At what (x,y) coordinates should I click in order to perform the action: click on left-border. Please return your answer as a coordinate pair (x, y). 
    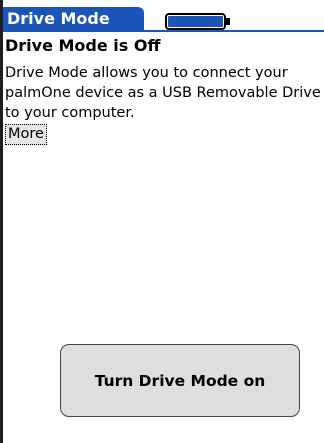
    Looking at the image, I should click on (1, 221).